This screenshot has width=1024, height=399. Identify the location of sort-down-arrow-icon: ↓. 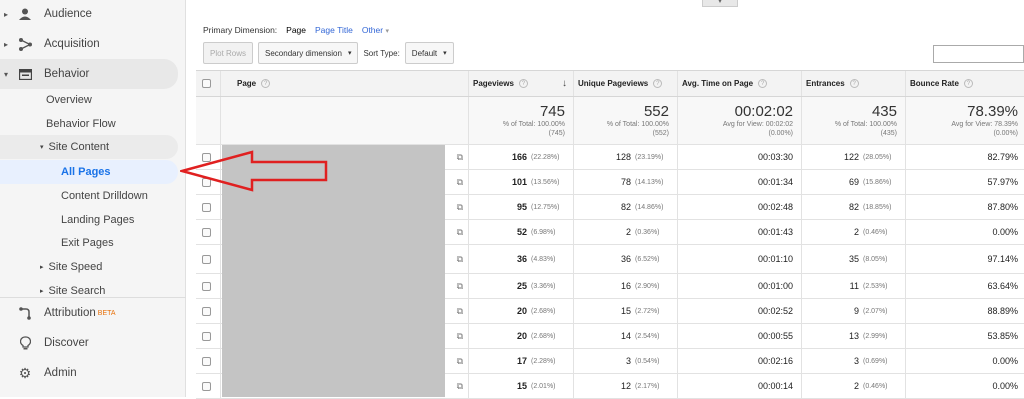
(564, 83).